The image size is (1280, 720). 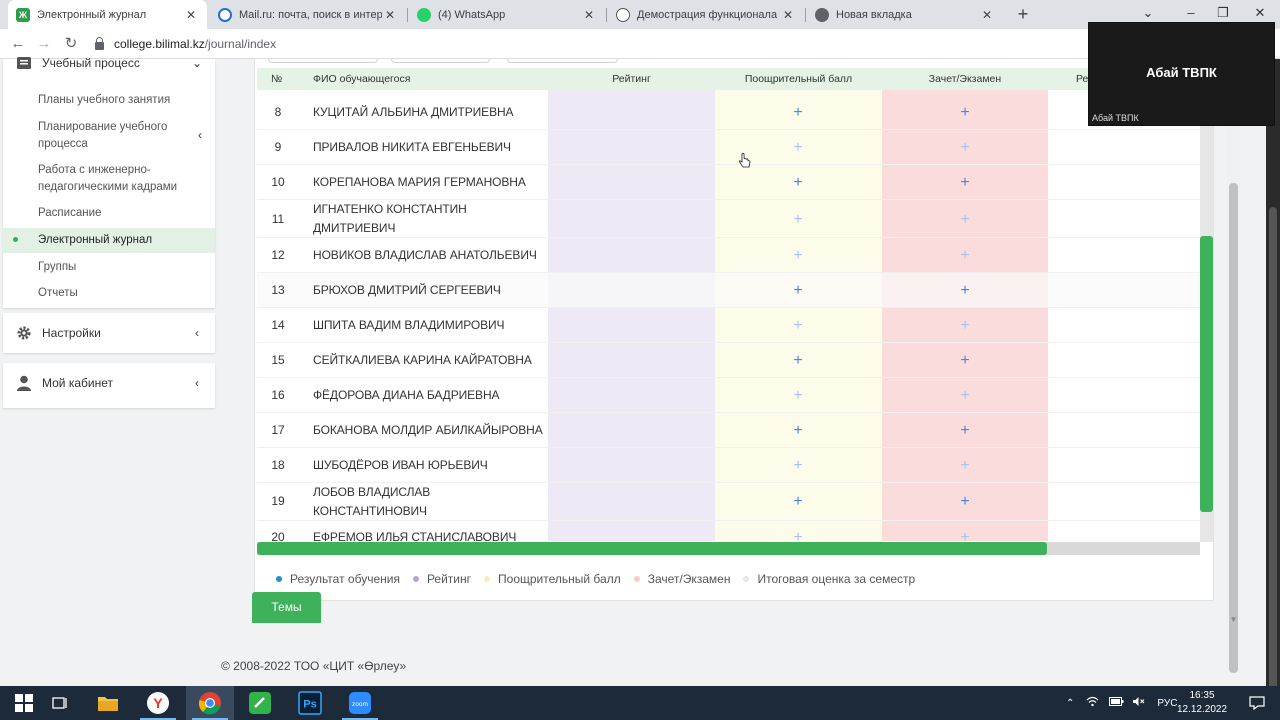 I want to click on page-footer: © 2008-2022 ТОО «ЦИТ «Өрлеу», so click(x=314, y=666).